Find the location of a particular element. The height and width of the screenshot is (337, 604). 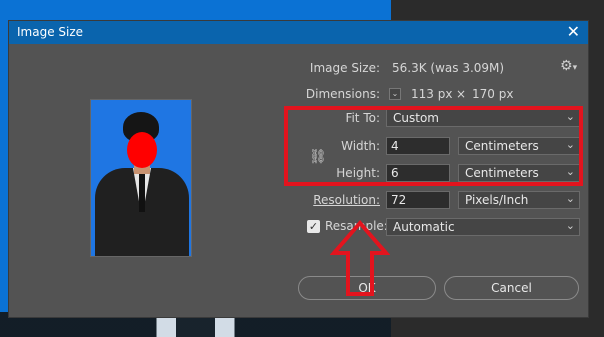

dimensions-height-value: 170 px is located at coordinates (493, 94).